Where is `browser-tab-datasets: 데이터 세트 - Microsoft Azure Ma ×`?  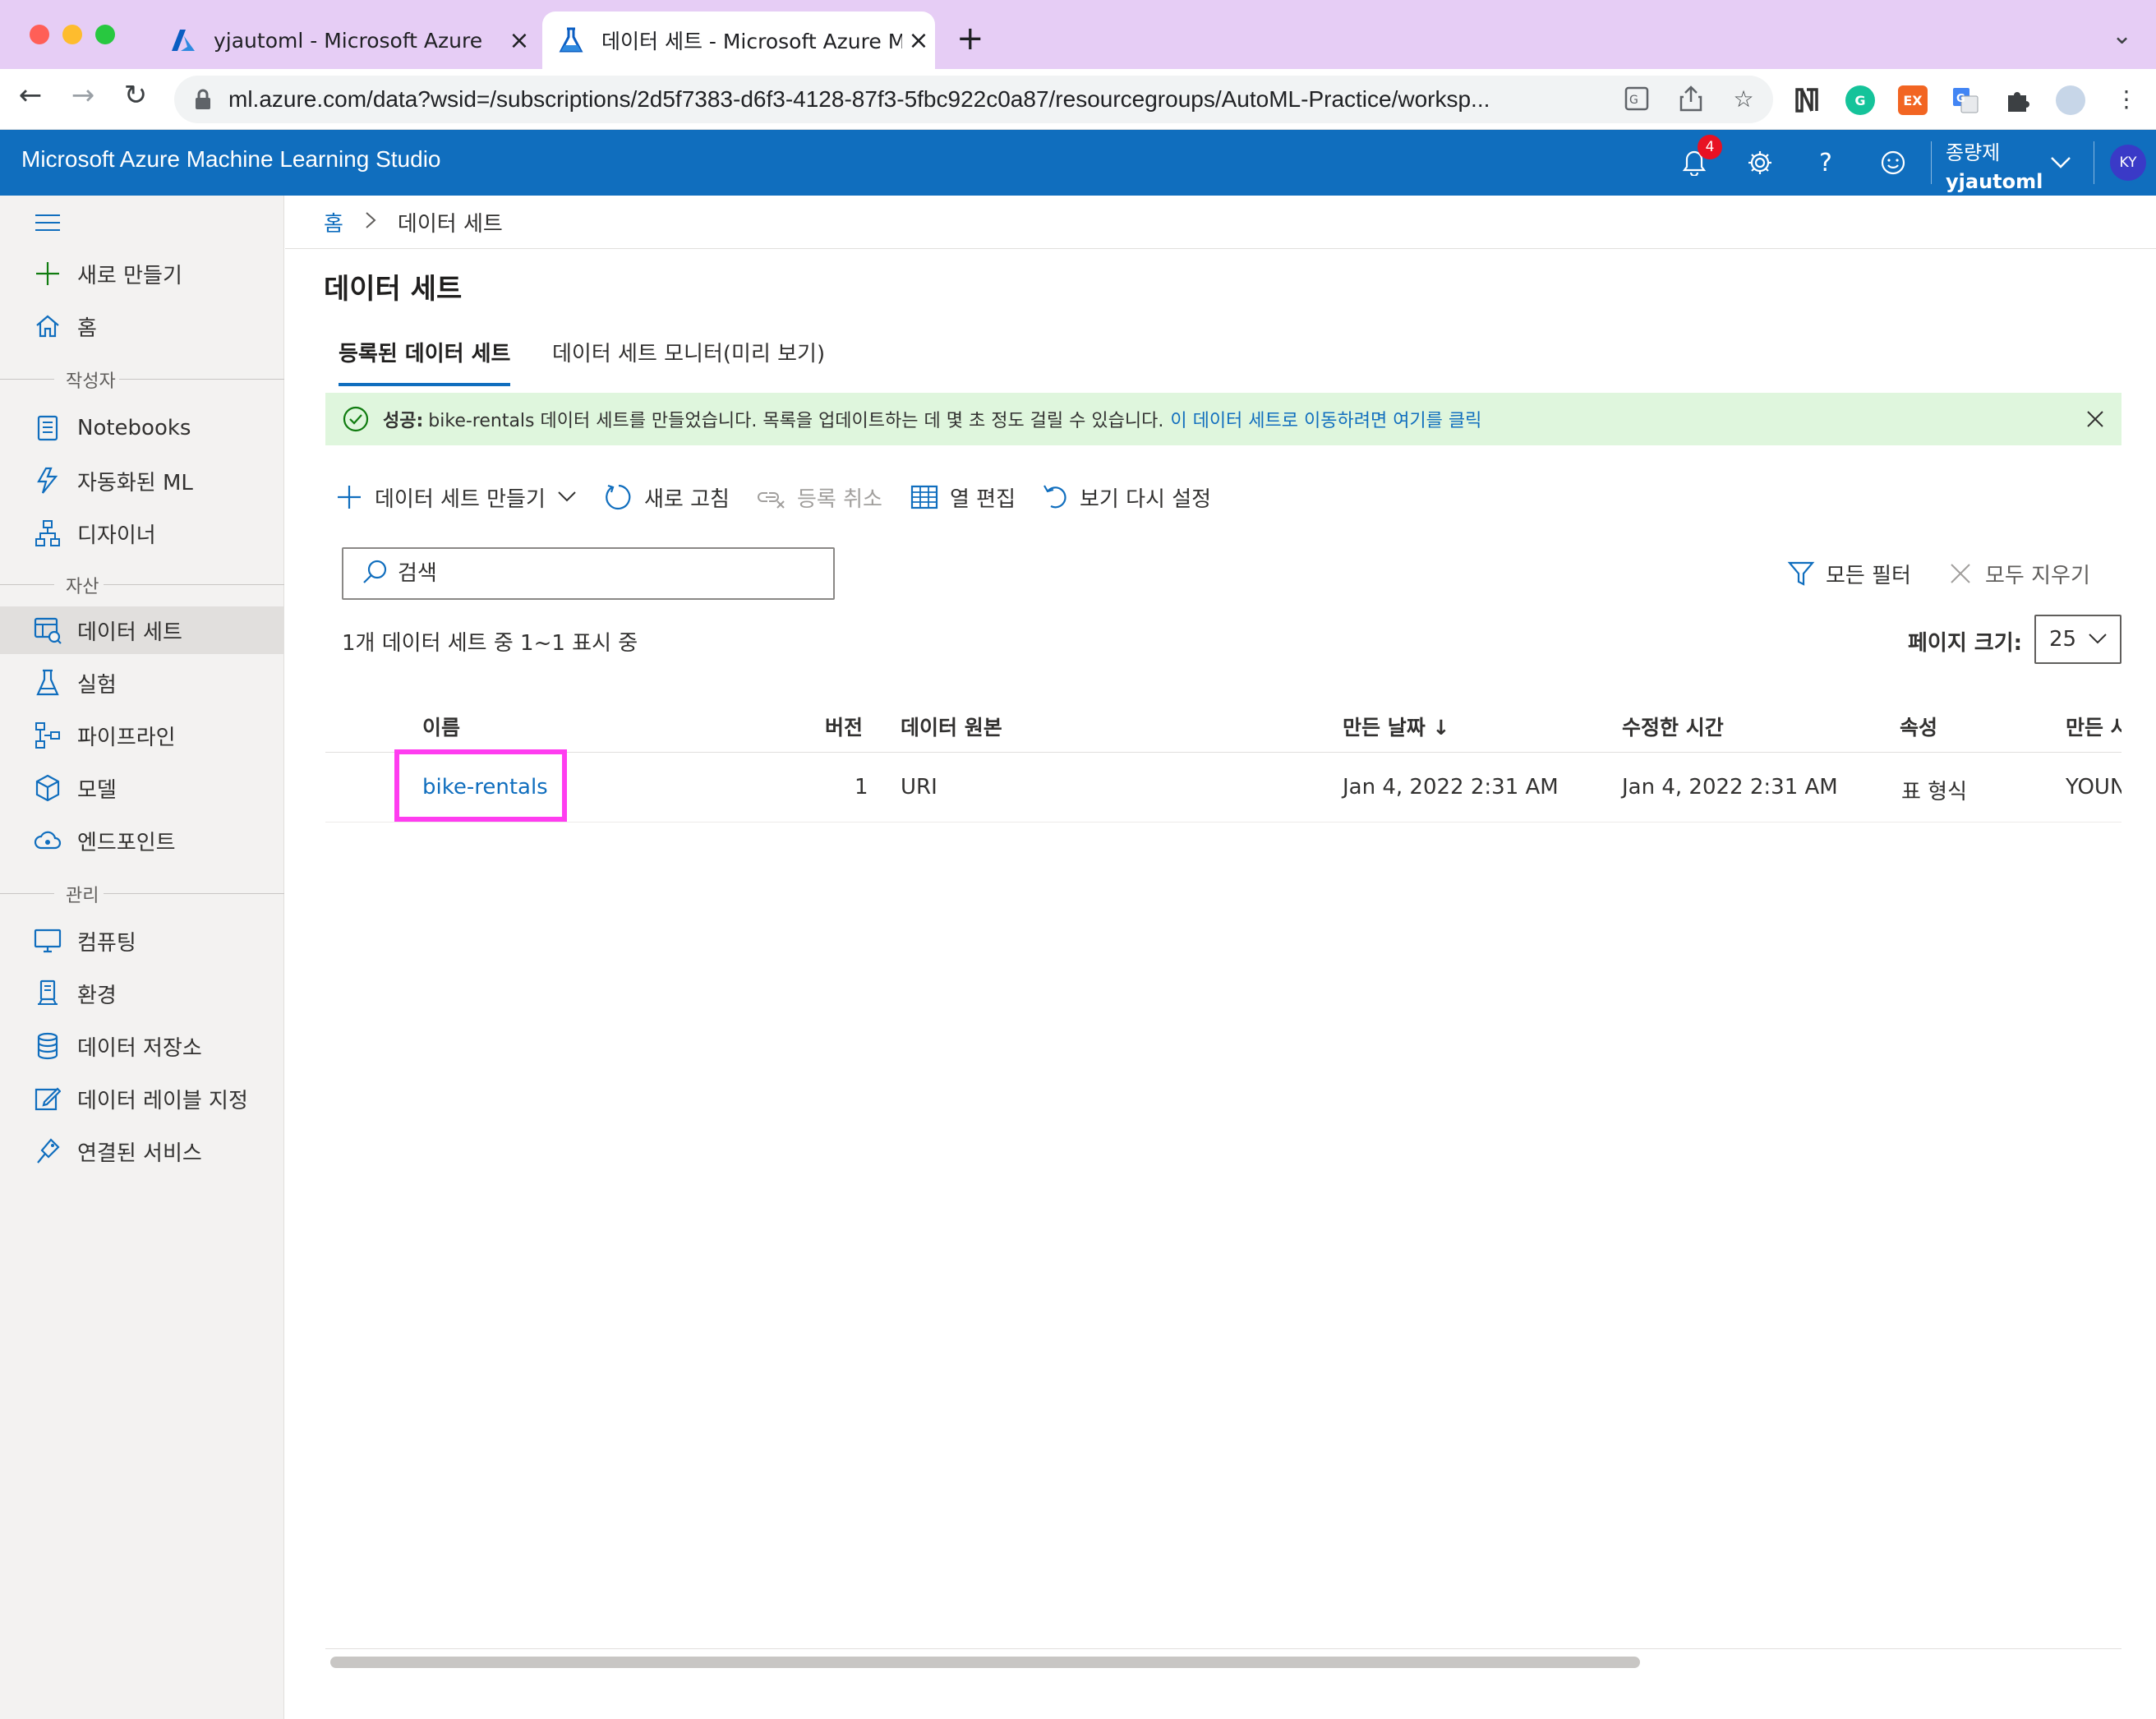
browser-tab-datasets: 데이터 세트 - Microsoft Azure Ma × is located at coordinates (738, 40).